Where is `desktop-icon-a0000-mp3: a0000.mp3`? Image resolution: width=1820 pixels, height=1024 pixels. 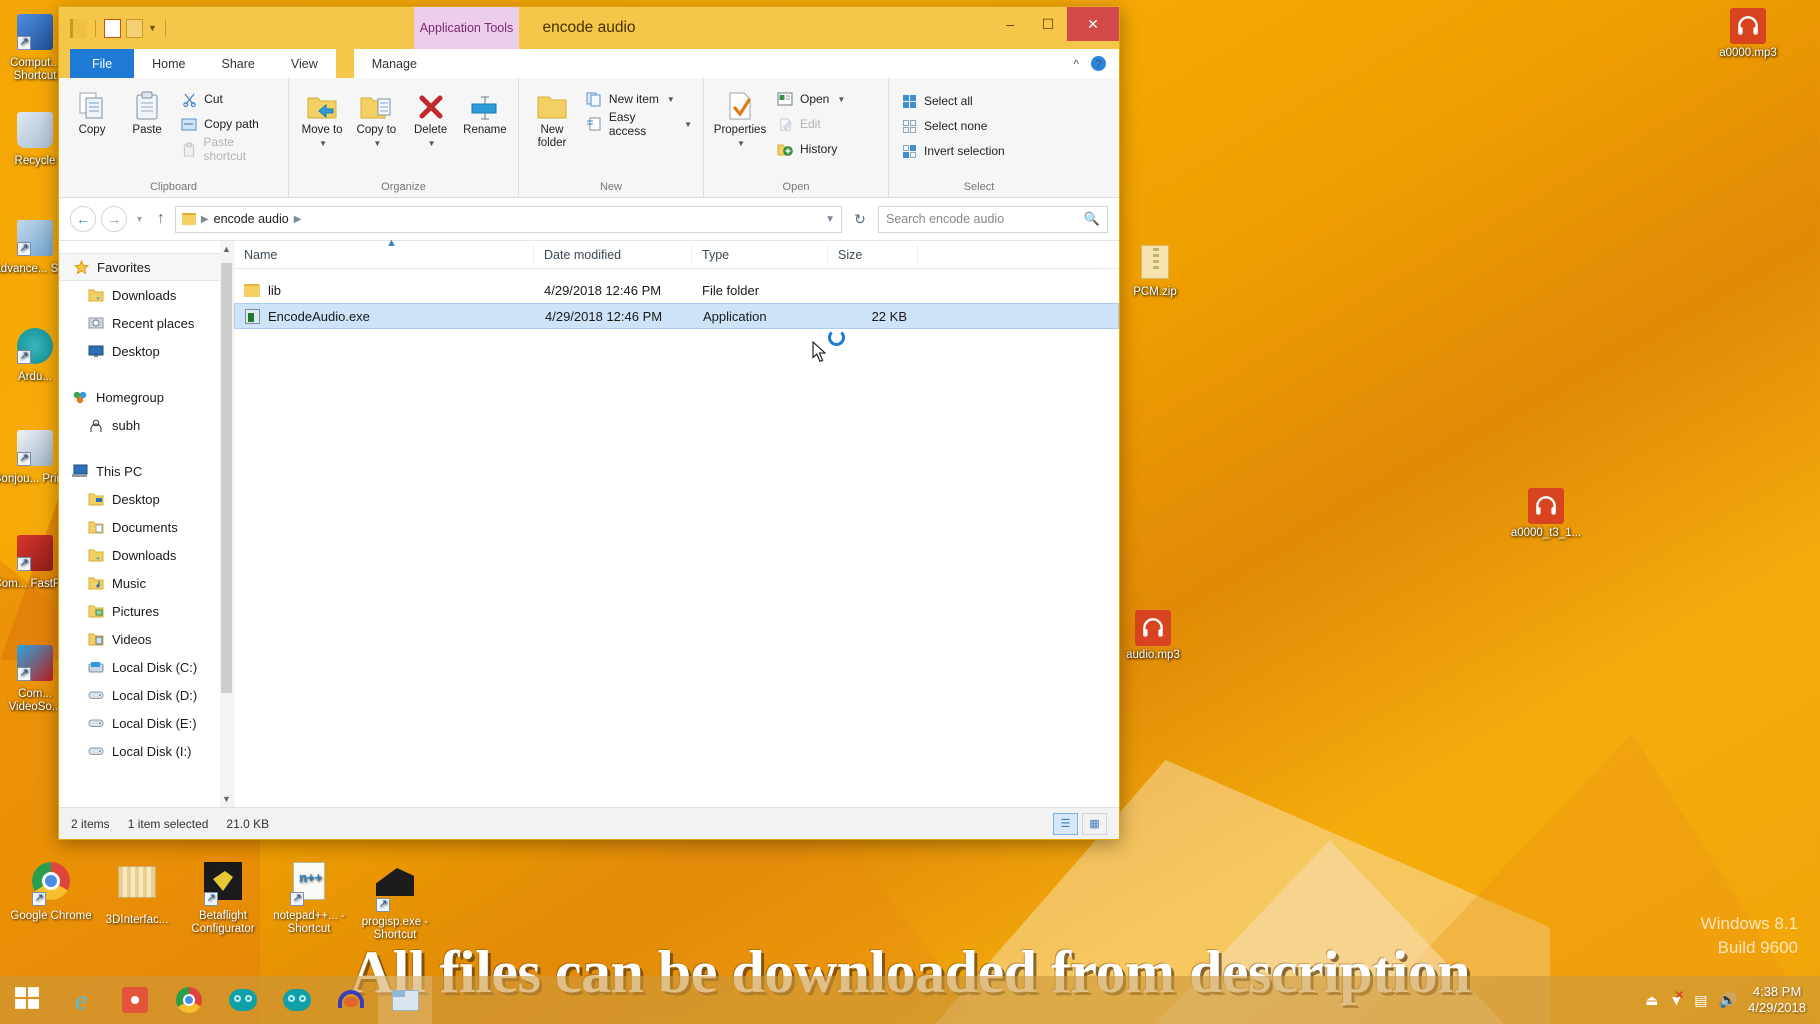
desktop-icon-a0000-mp3: a0000.mp3 is located at coordinates (1748, 34).